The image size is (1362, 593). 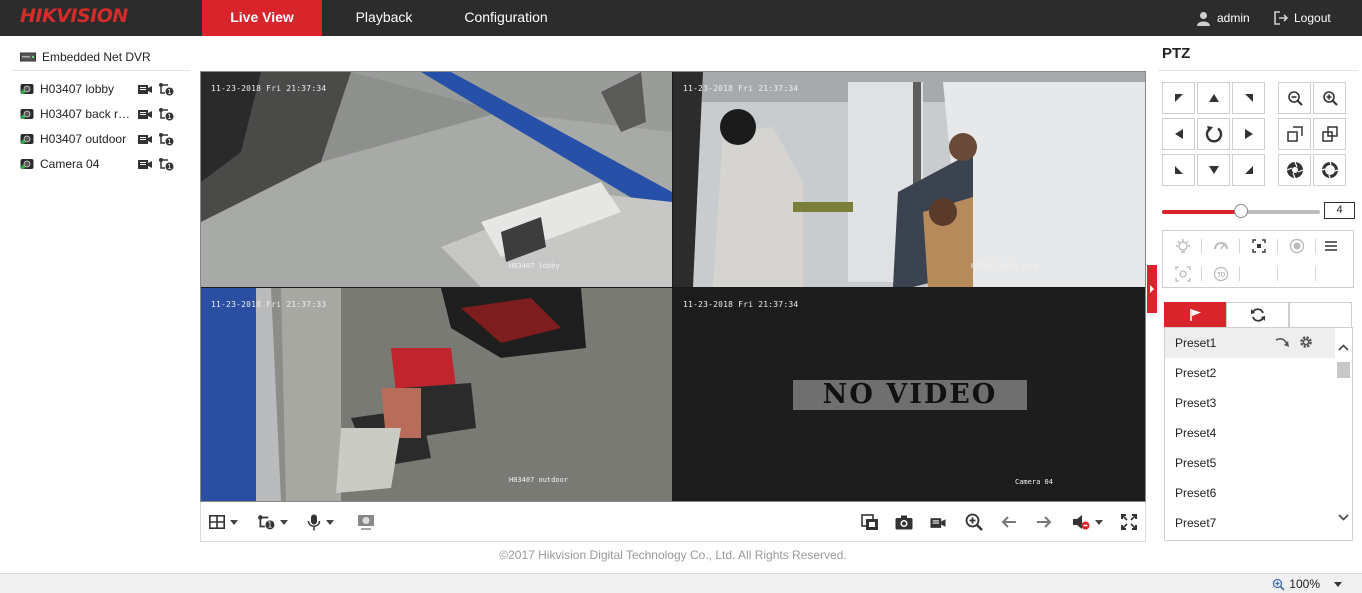 I want to click on goto-preset-icon, so click(x=1282, y=343).